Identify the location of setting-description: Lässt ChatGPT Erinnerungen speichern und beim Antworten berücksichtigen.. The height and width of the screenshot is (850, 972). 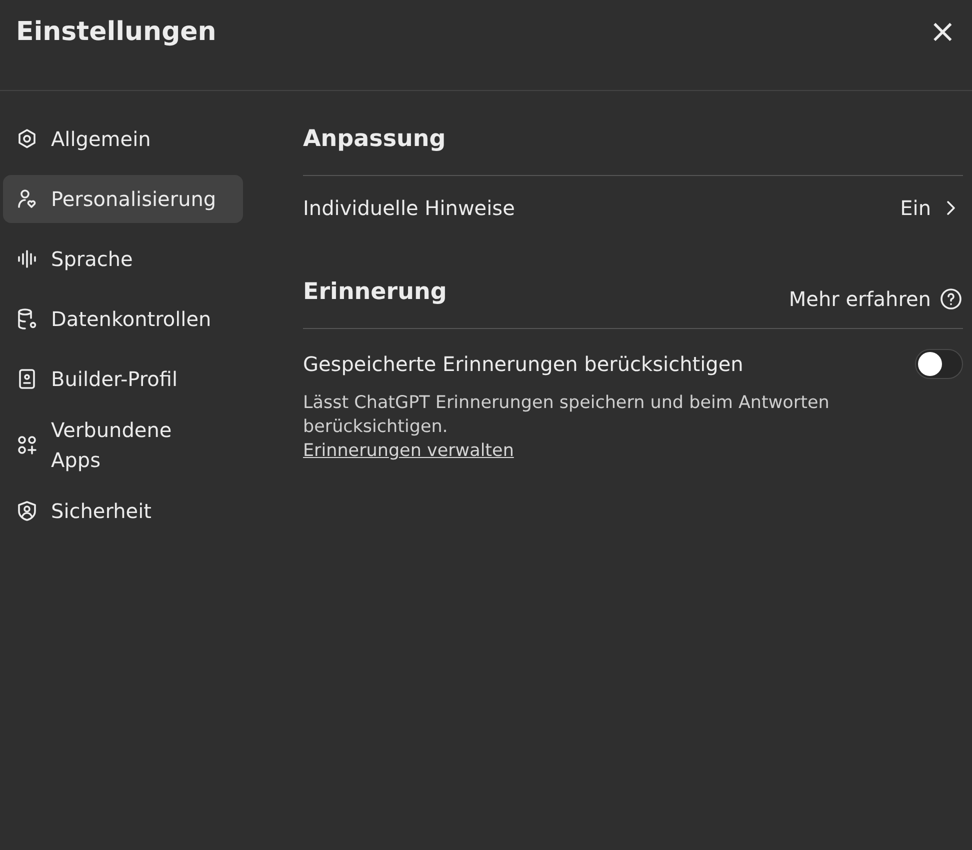
(566, 415).